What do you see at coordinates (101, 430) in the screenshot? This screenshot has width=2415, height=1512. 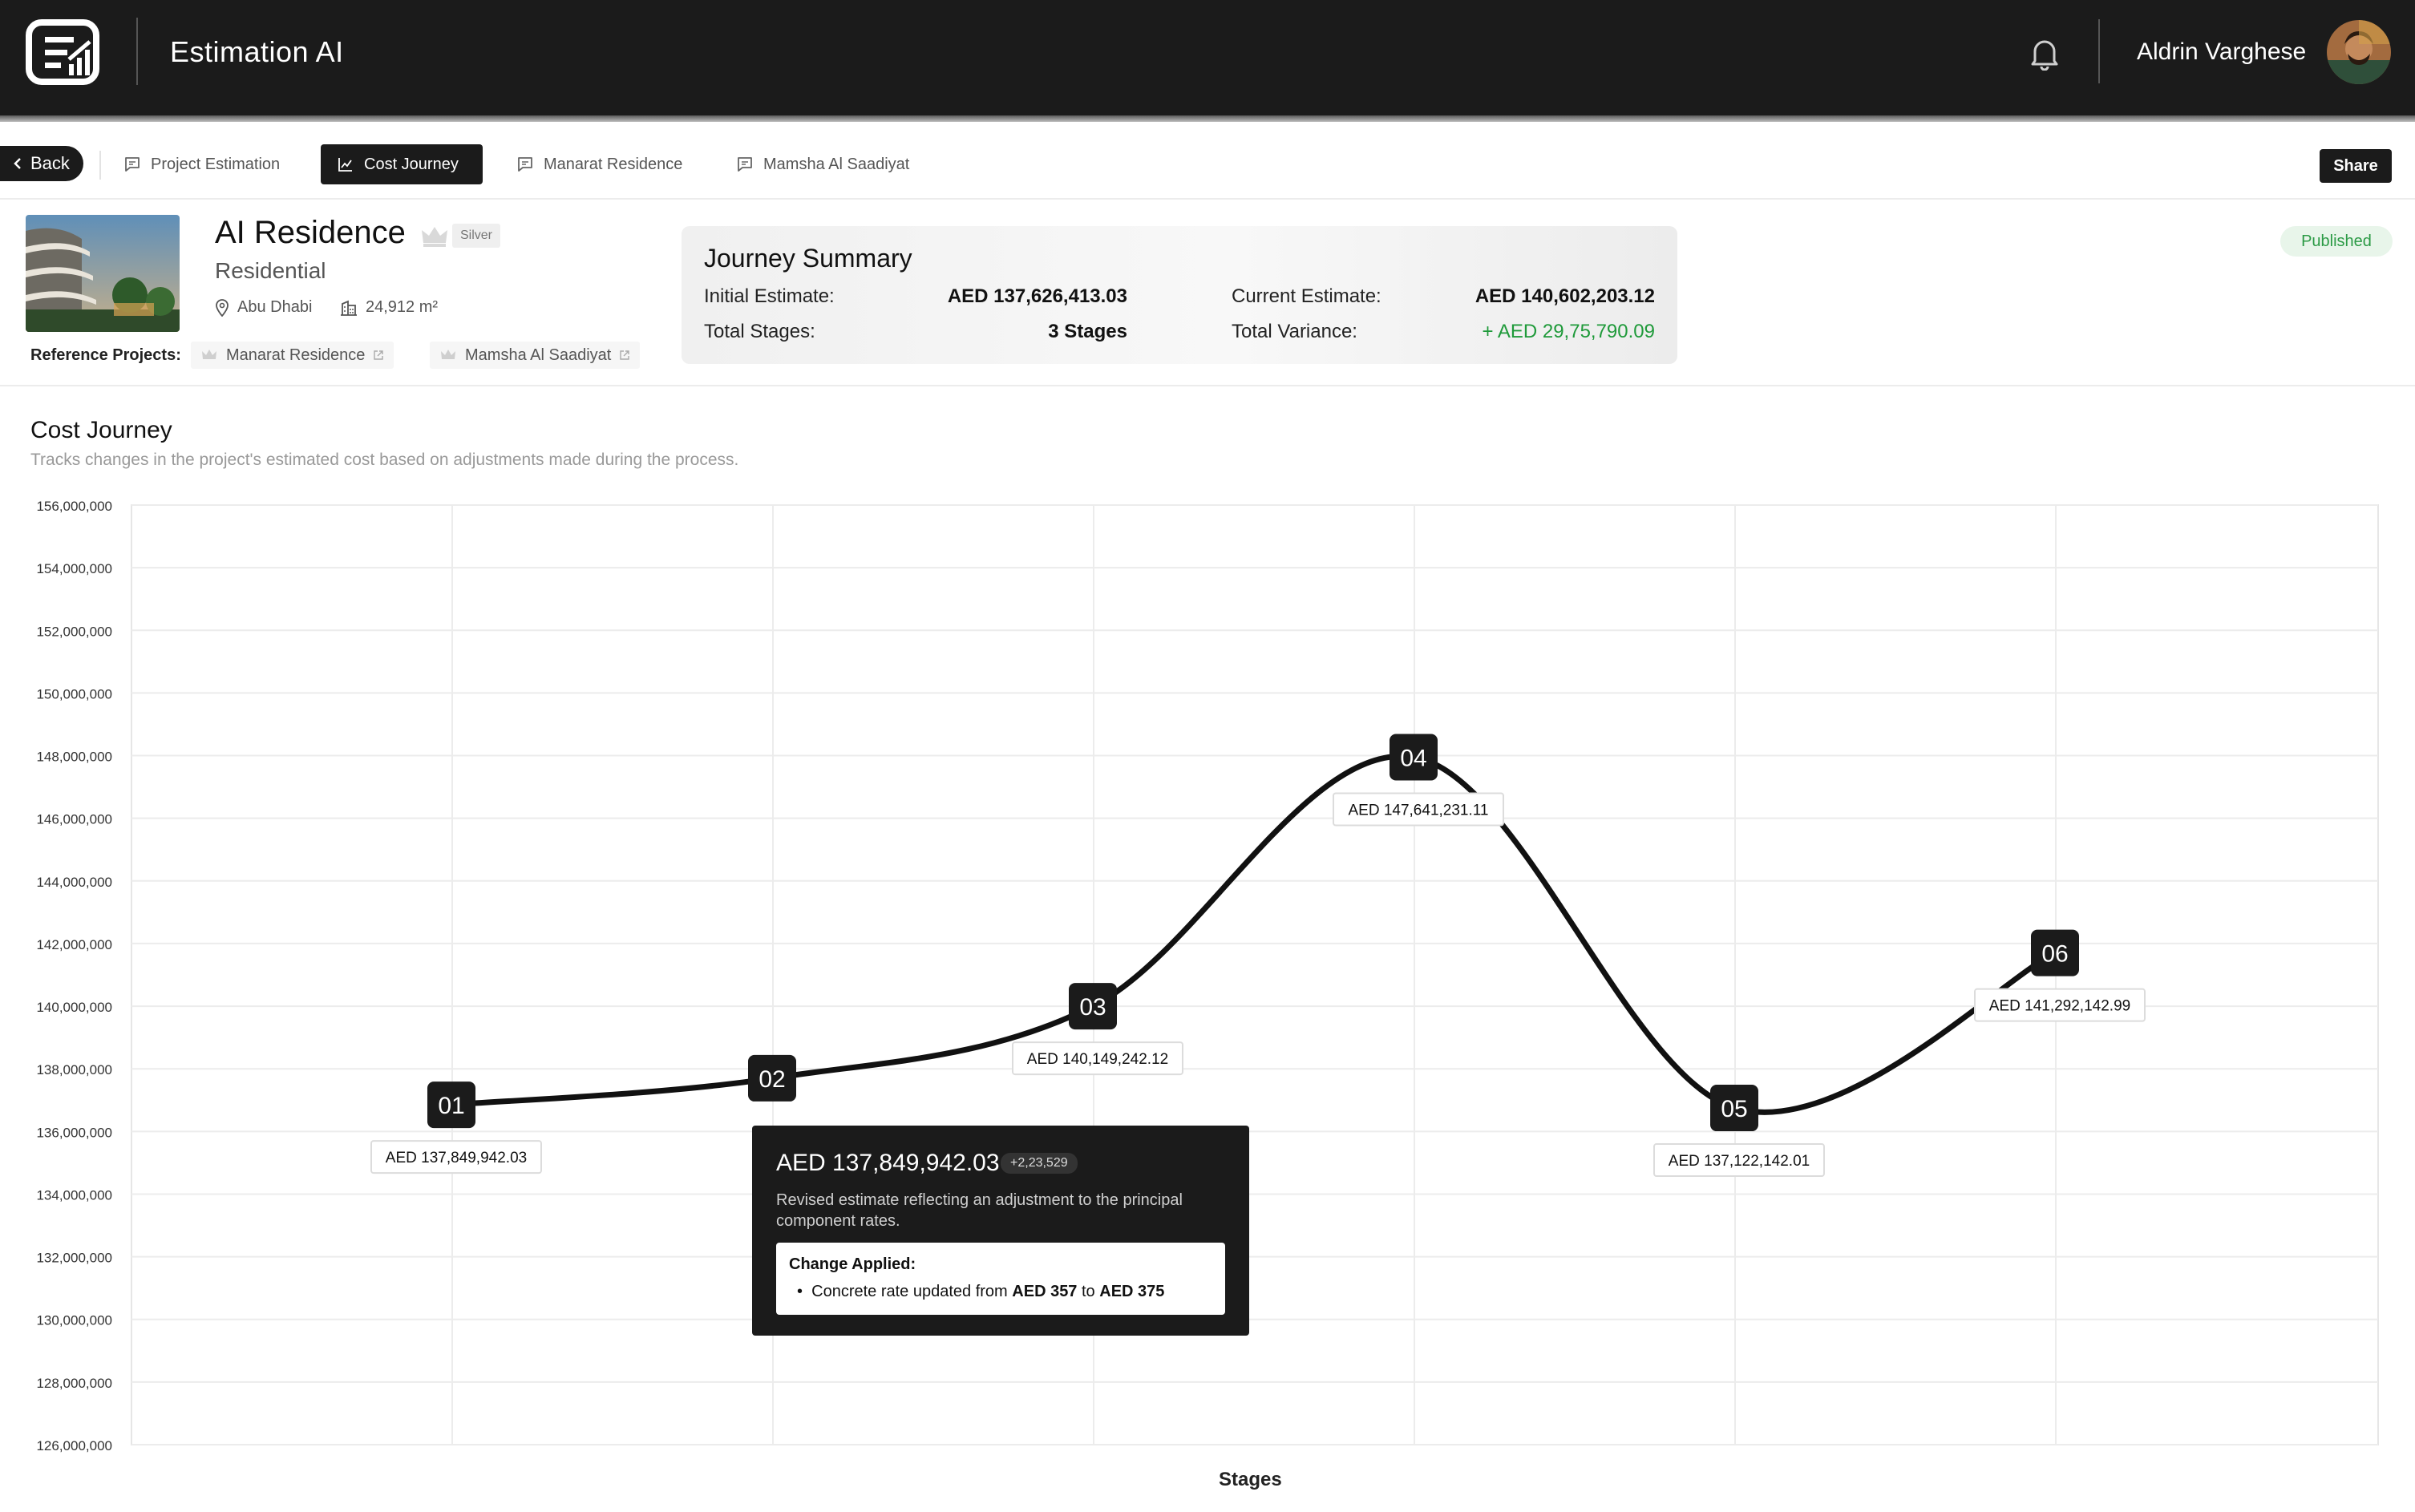 I see `chart-title: Cost Journey` at bounding box center [101, 430].